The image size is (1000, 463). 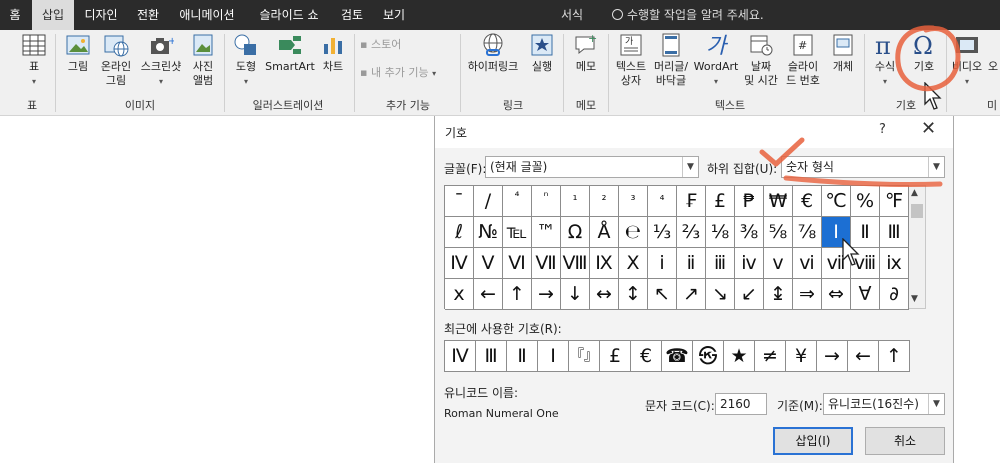 What do you see at coordinates (246, 60) in the screenshot?
I see `shapes-button: 도형 ▾` at bounding box center [246, 60].